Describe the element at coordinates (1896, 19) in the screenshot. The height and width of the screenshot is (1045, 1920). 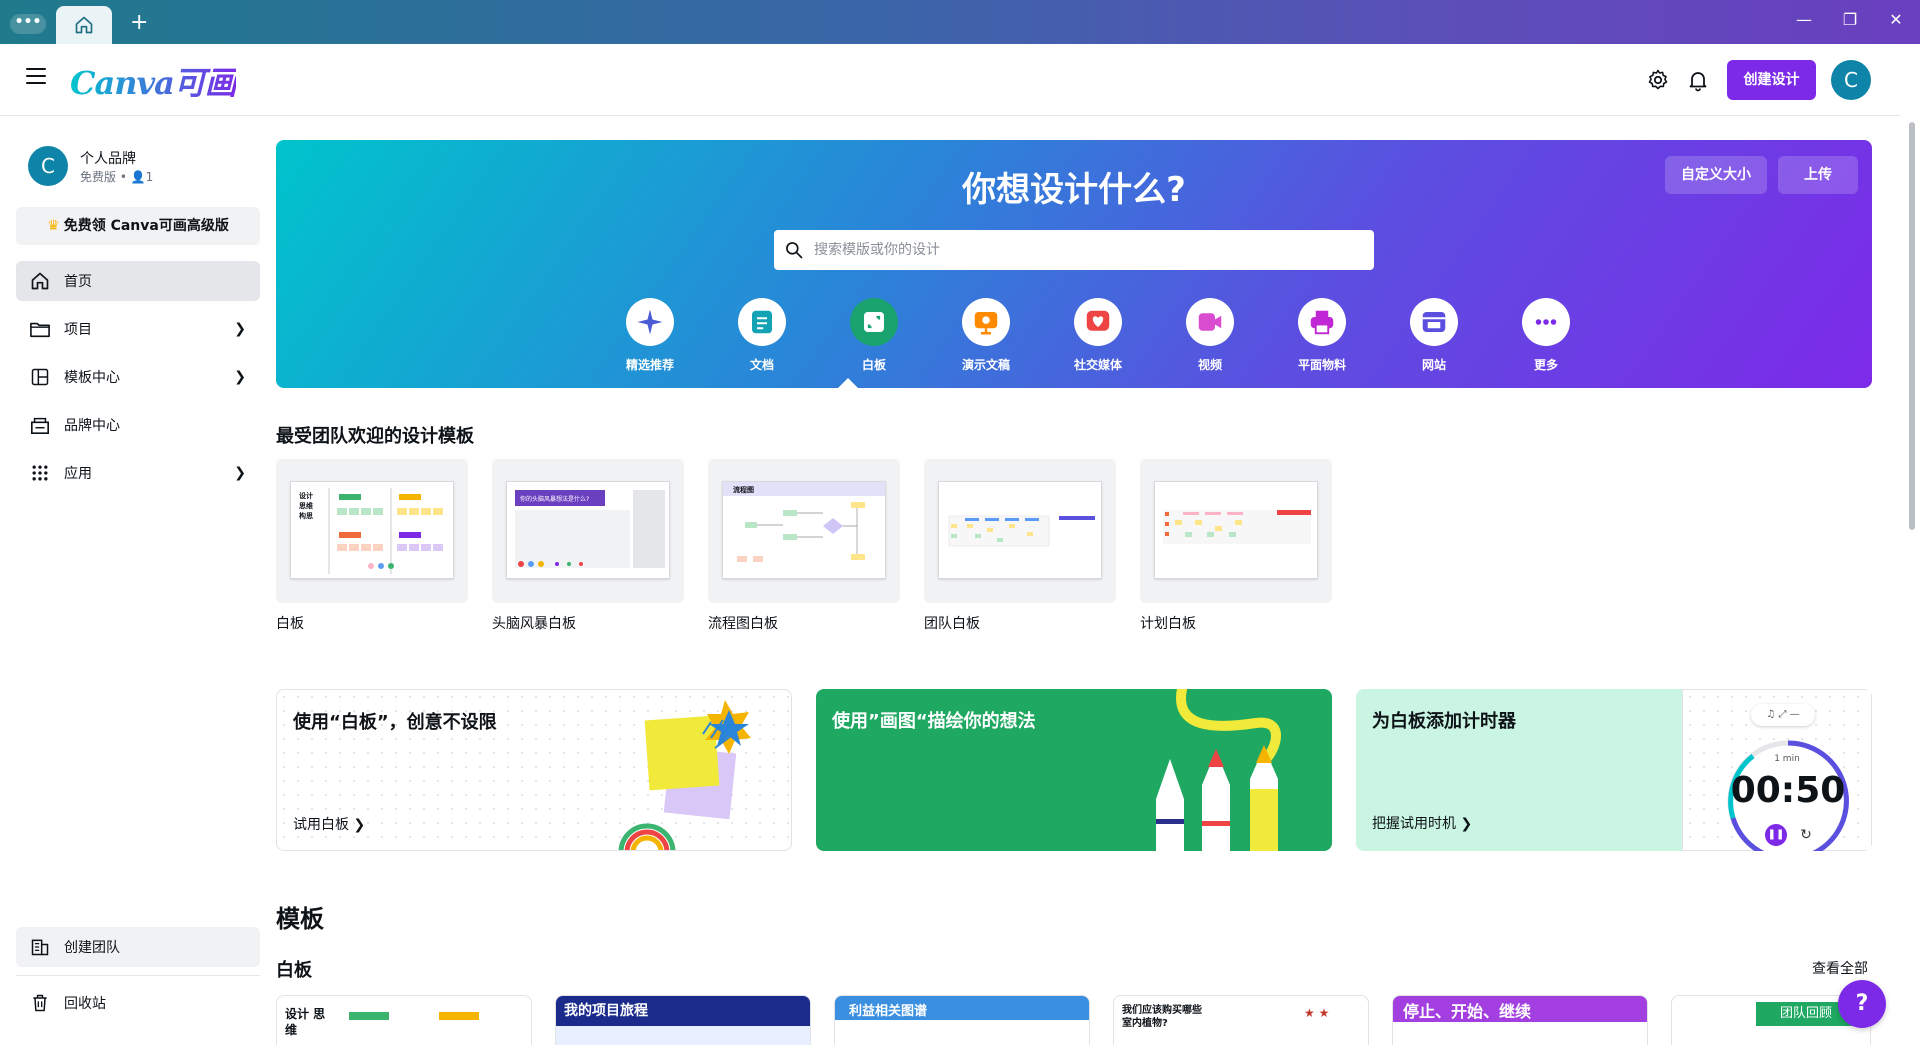
I see `close-button: ✕` at that location.